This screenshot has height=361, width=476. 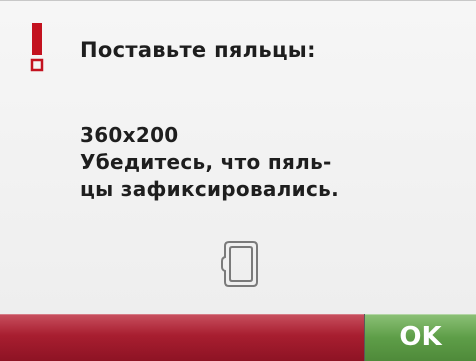 What do you see at coordinates (182, 337) in the screenshot?
I see `status-bar` at bounding box center [182, 337].